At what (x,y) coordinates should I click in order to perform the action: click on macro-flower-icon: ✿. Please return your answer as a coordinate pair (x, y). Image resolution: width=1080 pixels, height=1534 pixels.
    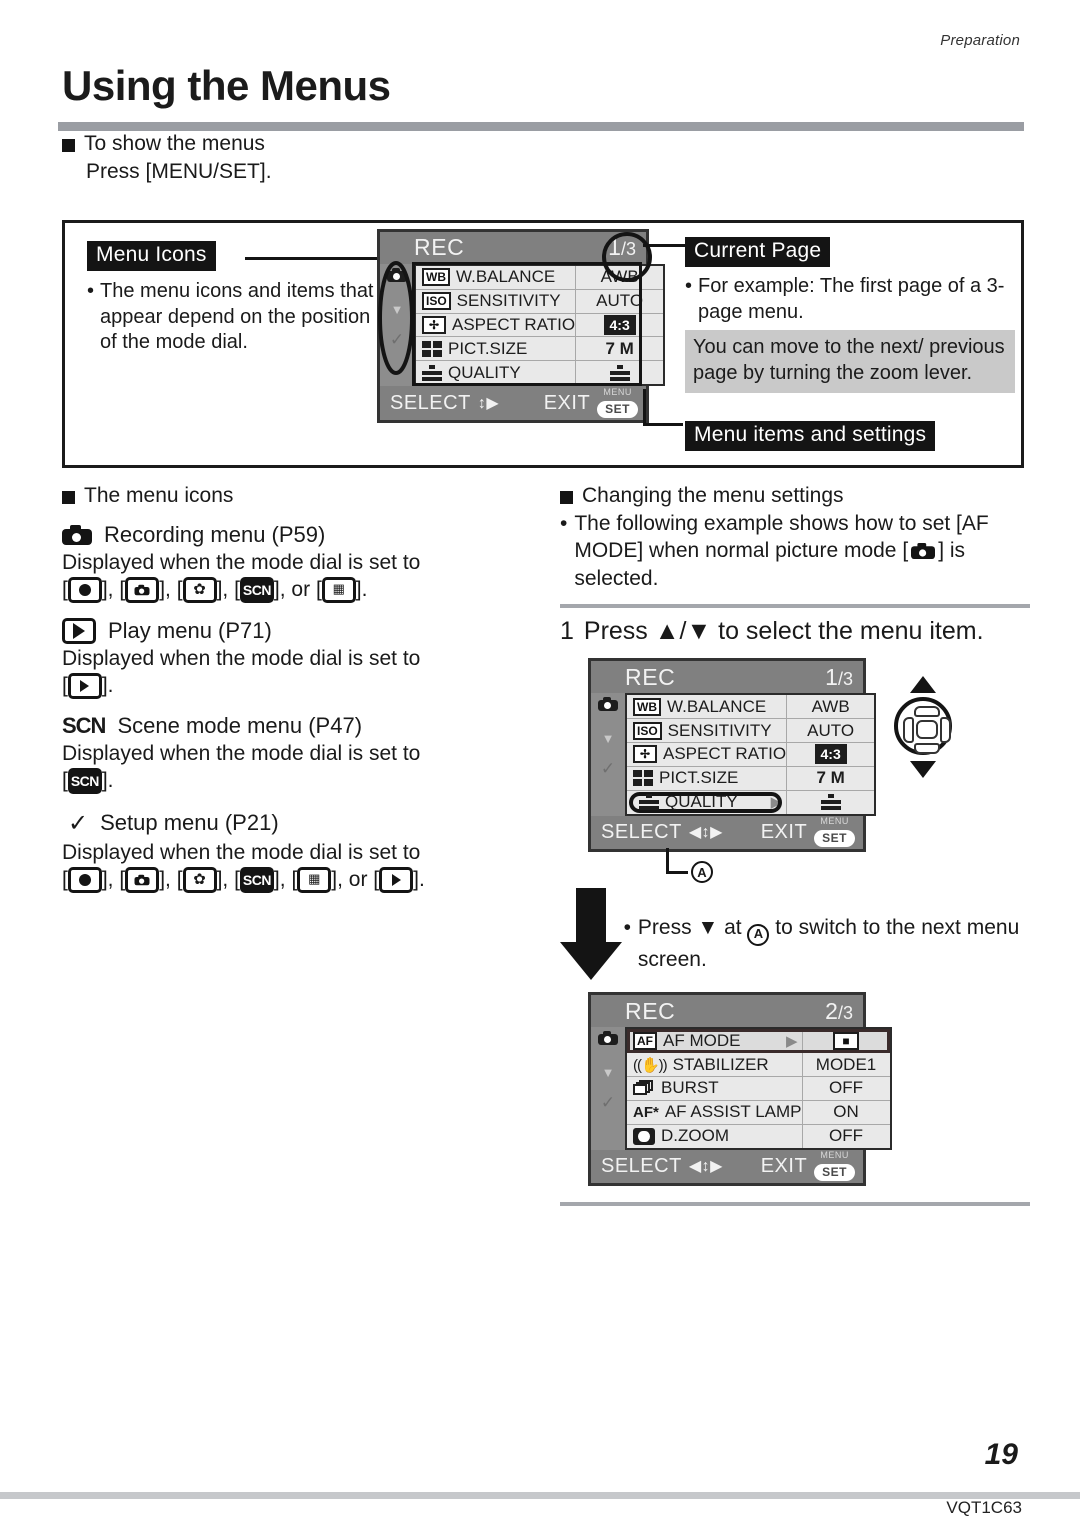
    Looking at the image, I should click on (199, 589).